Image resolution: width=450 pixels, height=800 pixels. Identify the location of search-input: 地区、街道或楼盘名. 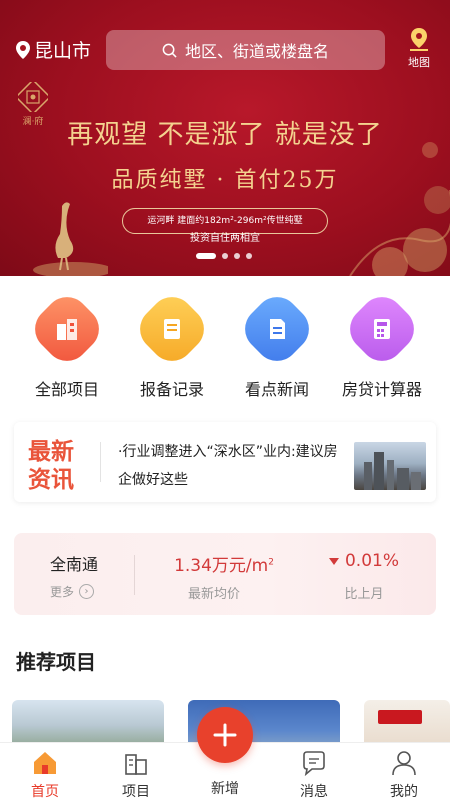
(245, 50).